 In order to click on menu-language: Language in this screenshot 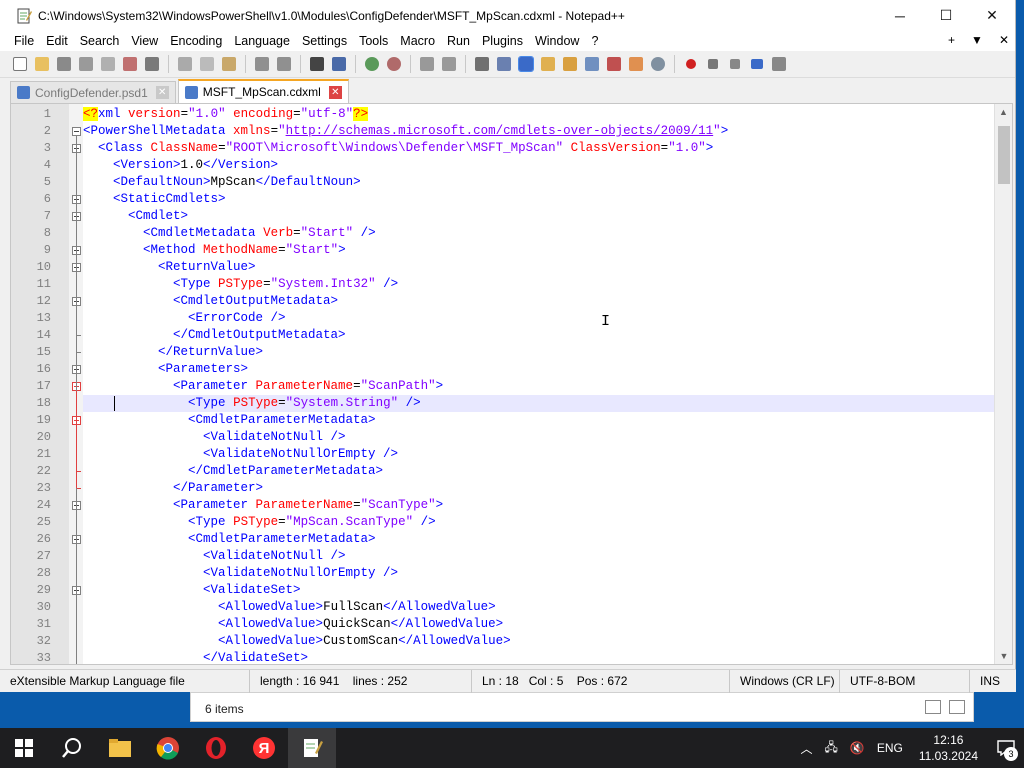, I will do `click(262, 41)`.